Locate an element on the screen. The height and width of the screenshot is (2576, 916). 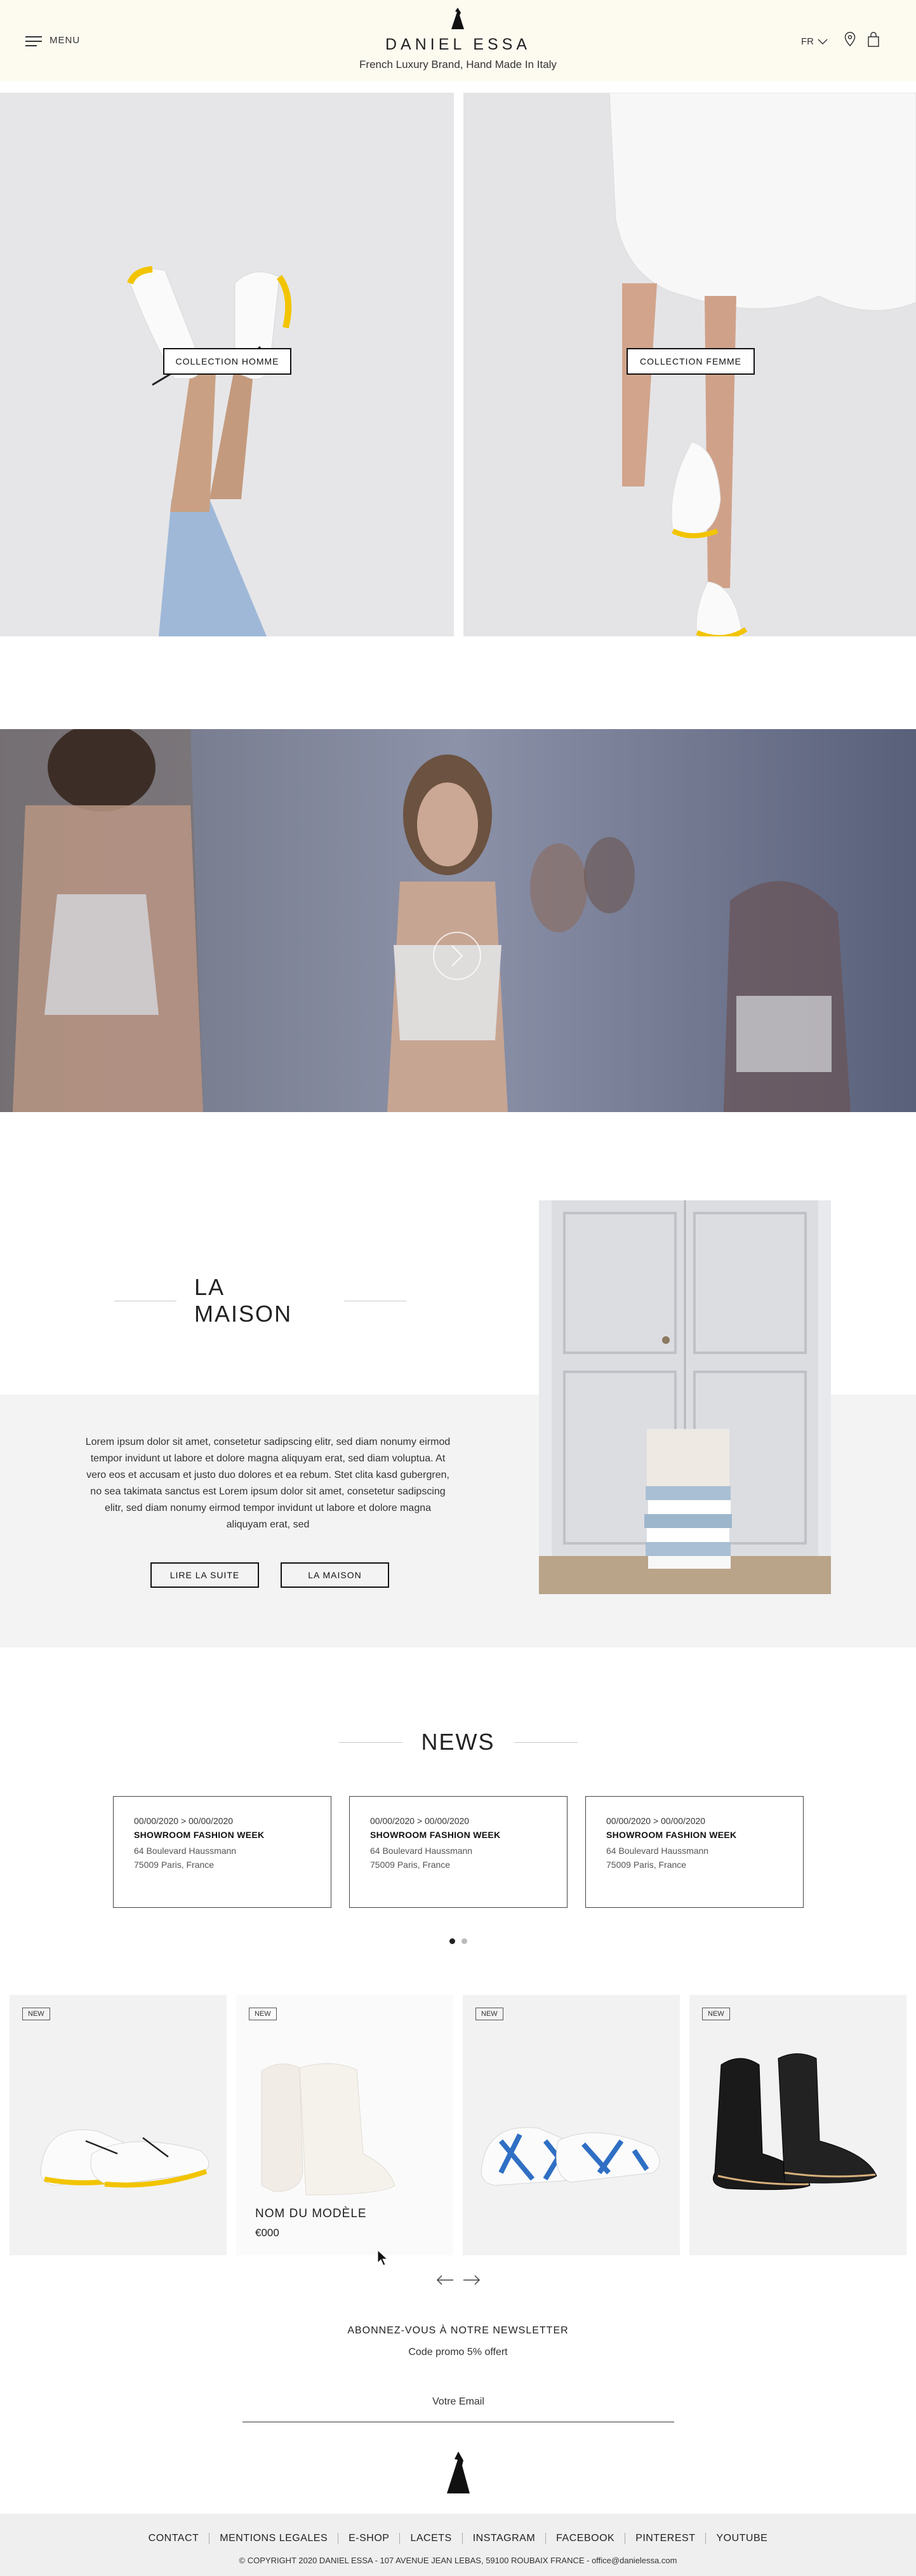
brand-name: DANIEL ESSA is located at coordinates (458, 45).